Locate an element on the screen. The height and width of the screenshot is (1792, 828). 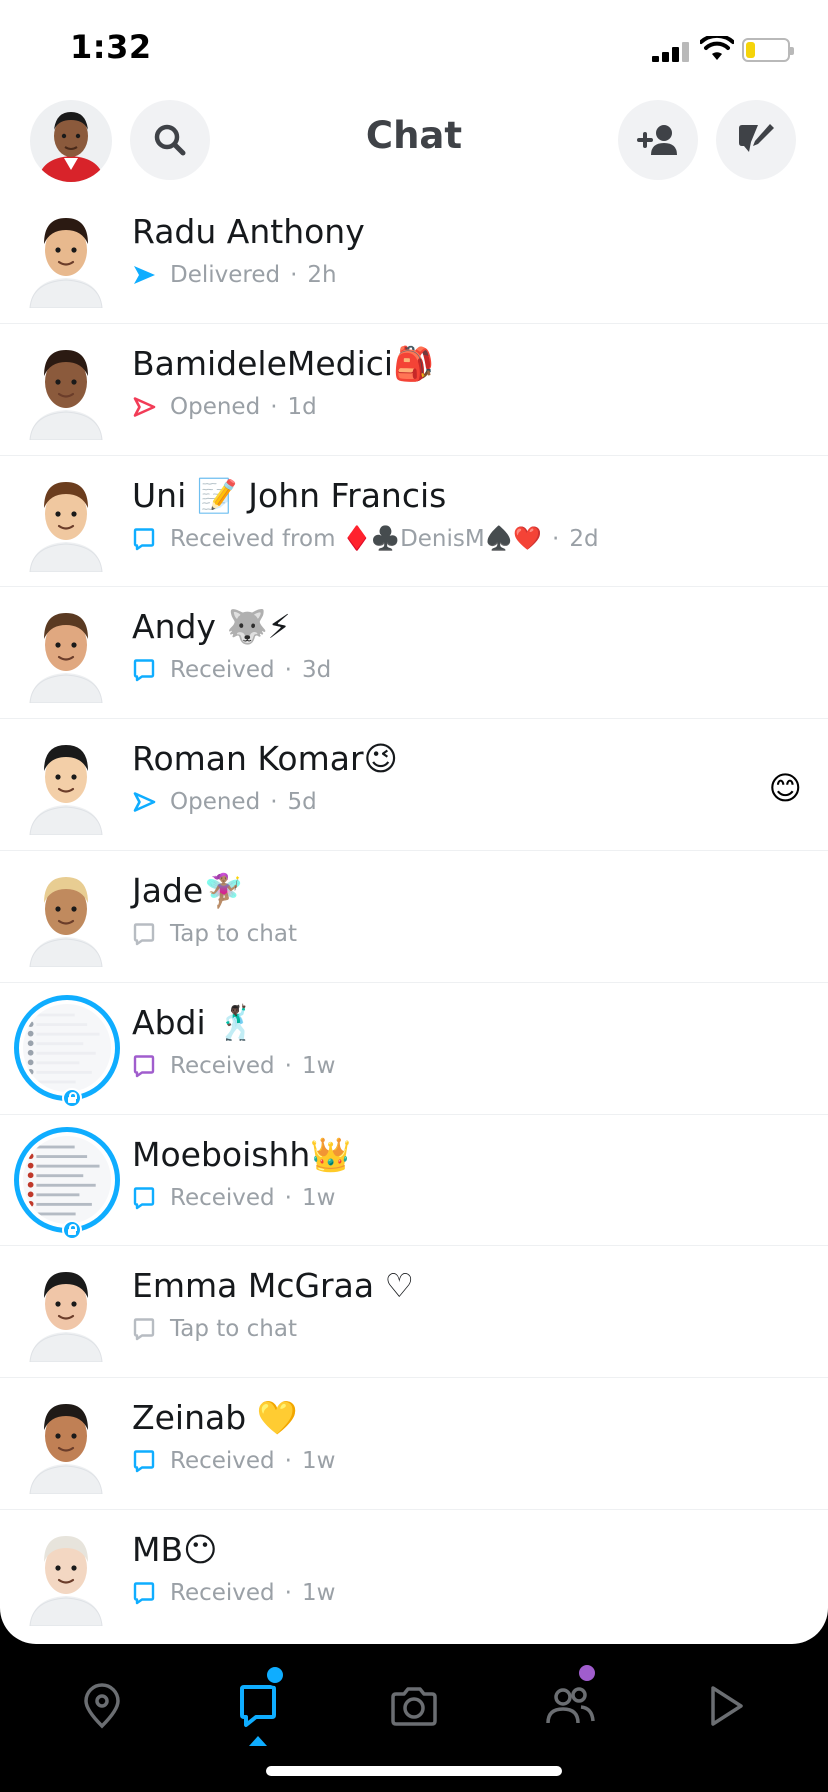
chat-badge is located at coordinates (275, 1675).